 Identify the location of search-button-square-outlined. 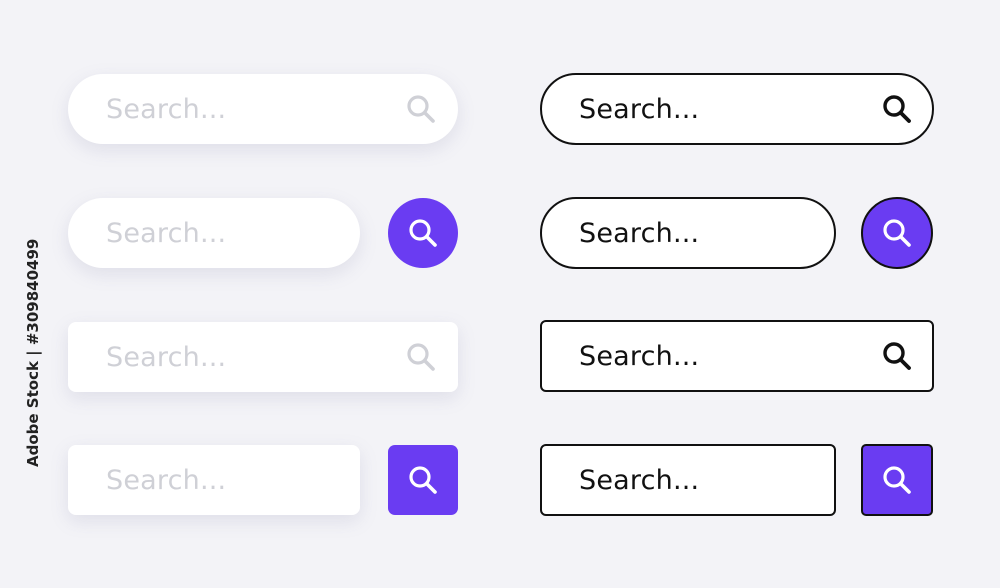
(897, 480).